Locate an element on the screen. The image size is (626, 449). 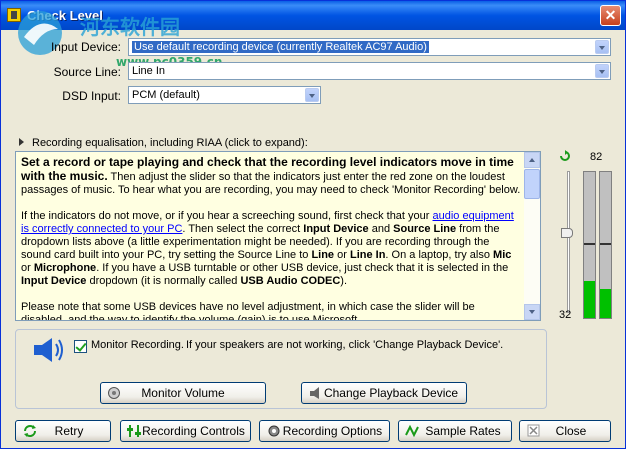
meter-top-label: 82 is located at coordinates (596, 157).